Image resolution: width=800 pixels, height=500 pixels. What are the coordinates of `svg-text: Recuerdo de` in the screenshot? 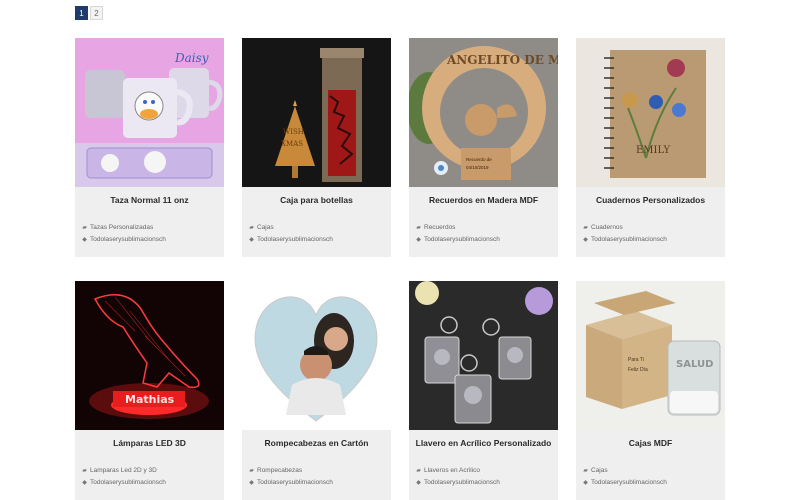 It's located at (479, 159).